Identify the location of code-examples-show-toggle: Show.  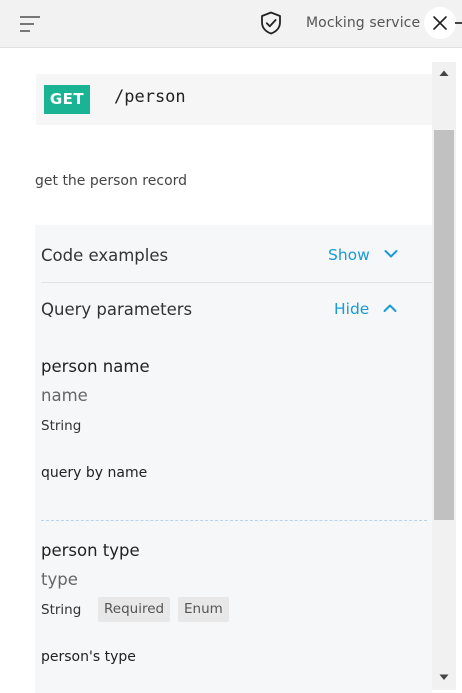
(363, 255).